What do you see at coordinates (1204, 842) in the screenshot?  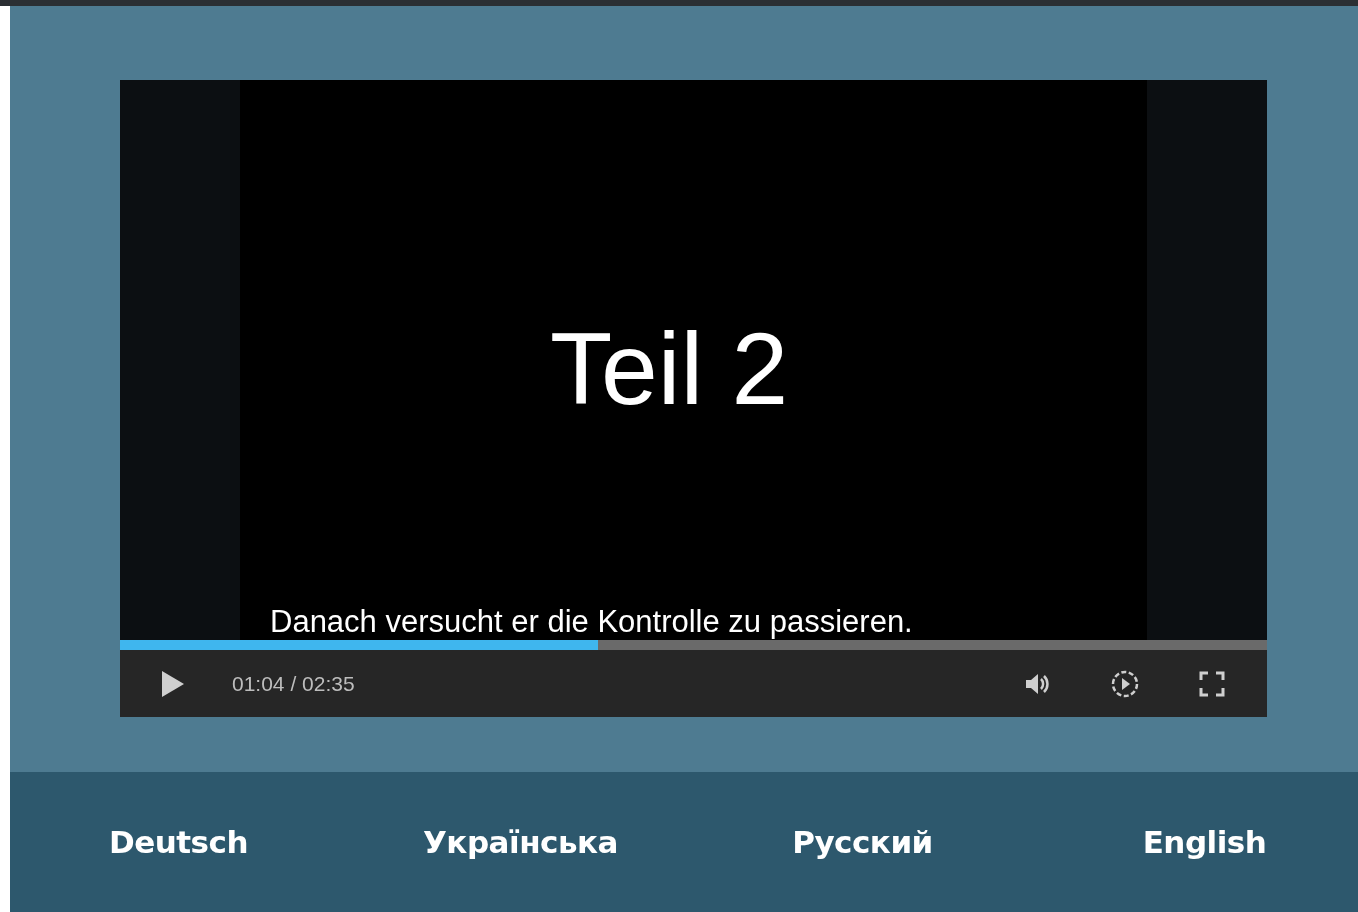 I see `language-tab: English` at bounding box center [1204, 842].